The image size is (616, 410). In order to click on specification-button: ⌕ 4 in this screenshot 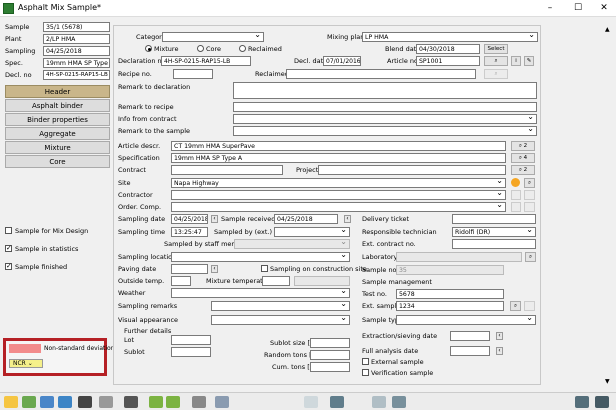, I will do `click(523, 158)`.